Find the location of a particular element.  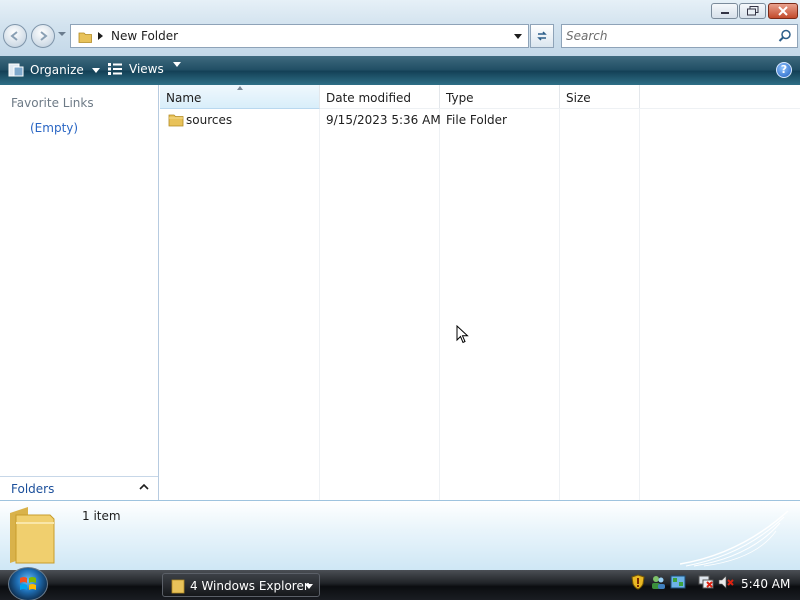

minimize-button is located at coordinates (724, 11).